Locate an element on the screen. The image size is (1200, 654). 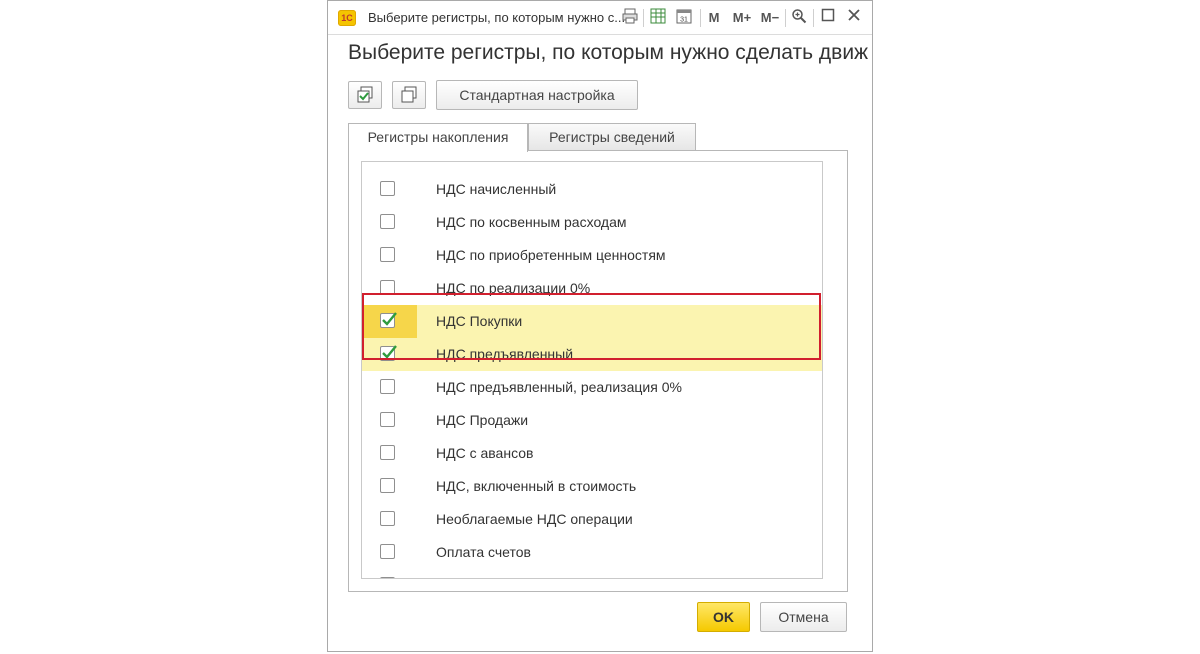
list-item: НДС Продажи is located at coordinates (592, 420).